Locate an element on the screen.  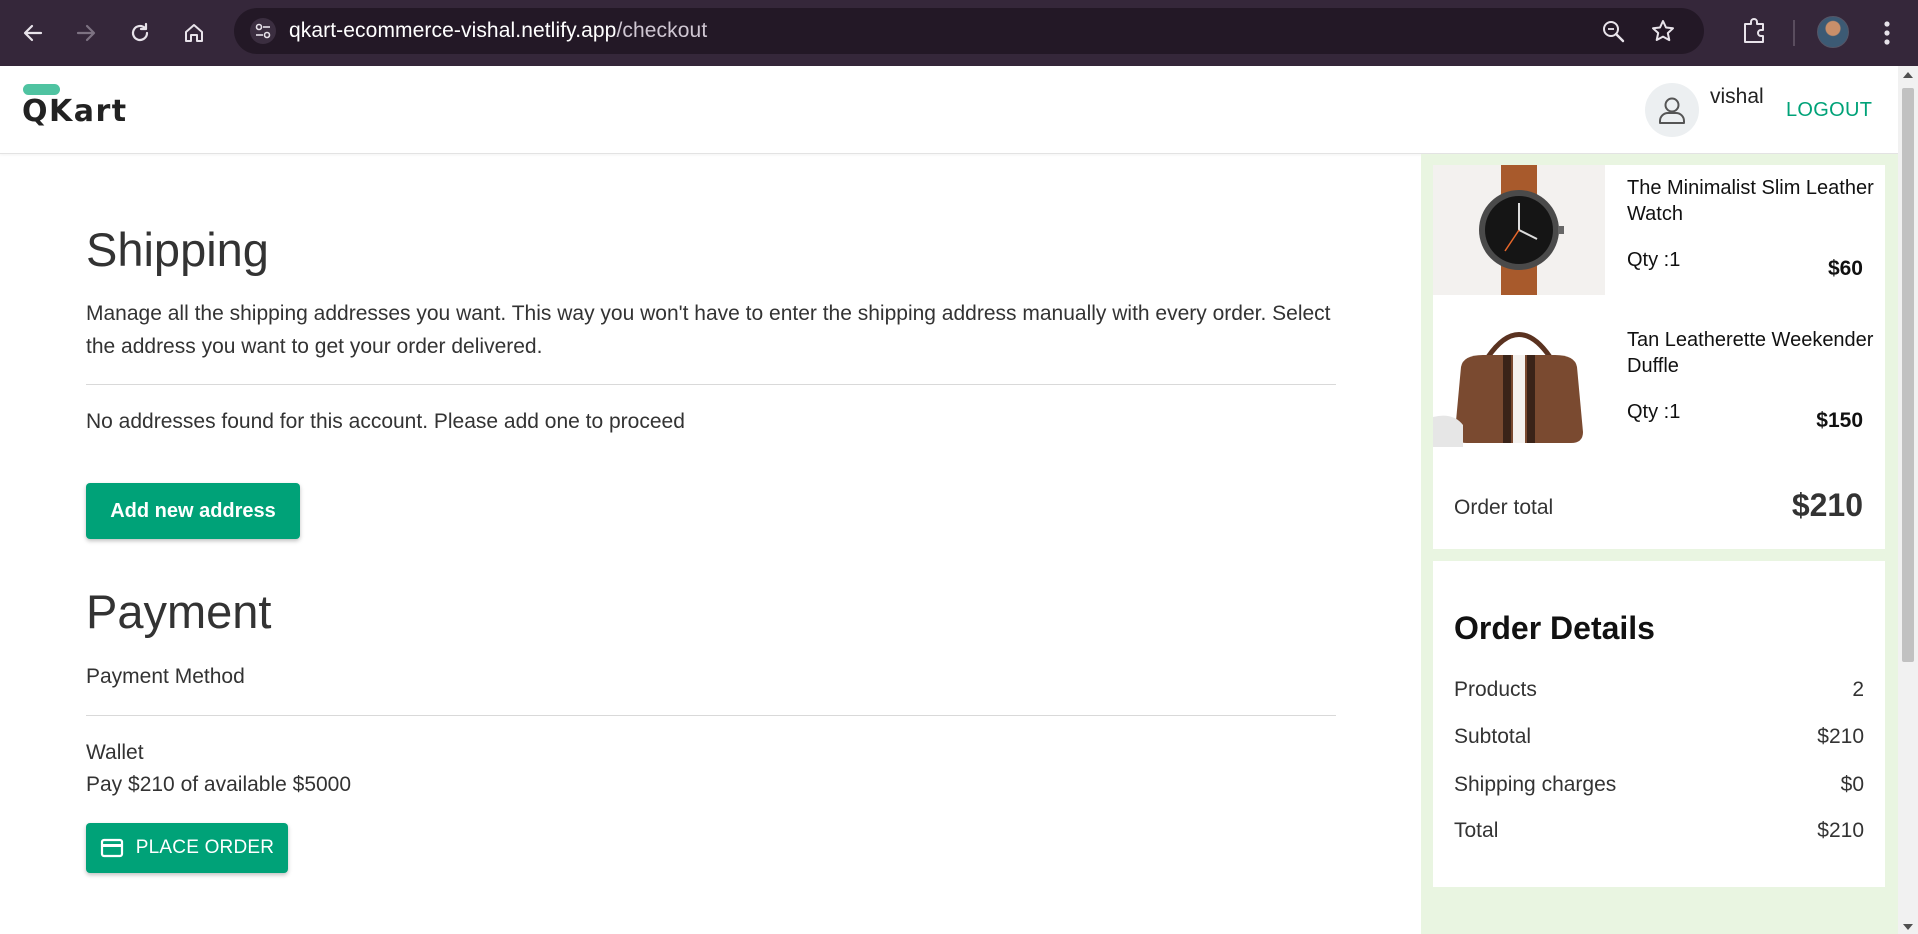
cart-item-name: Tan Leatherette Weekender Duffle is located at coordinates (1750, 353).